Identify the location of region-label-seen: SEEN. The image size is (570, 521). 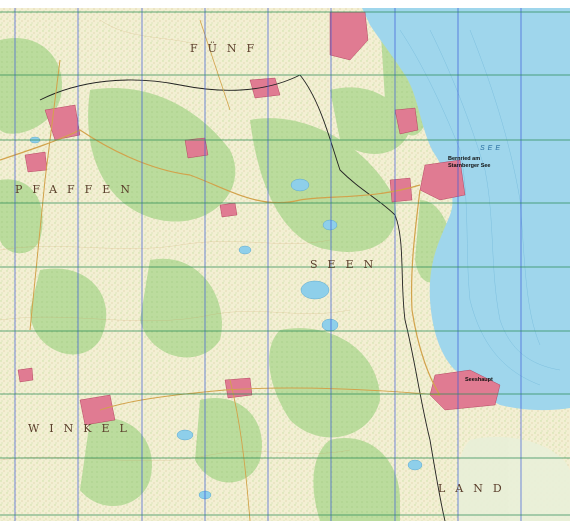
(346, 264).